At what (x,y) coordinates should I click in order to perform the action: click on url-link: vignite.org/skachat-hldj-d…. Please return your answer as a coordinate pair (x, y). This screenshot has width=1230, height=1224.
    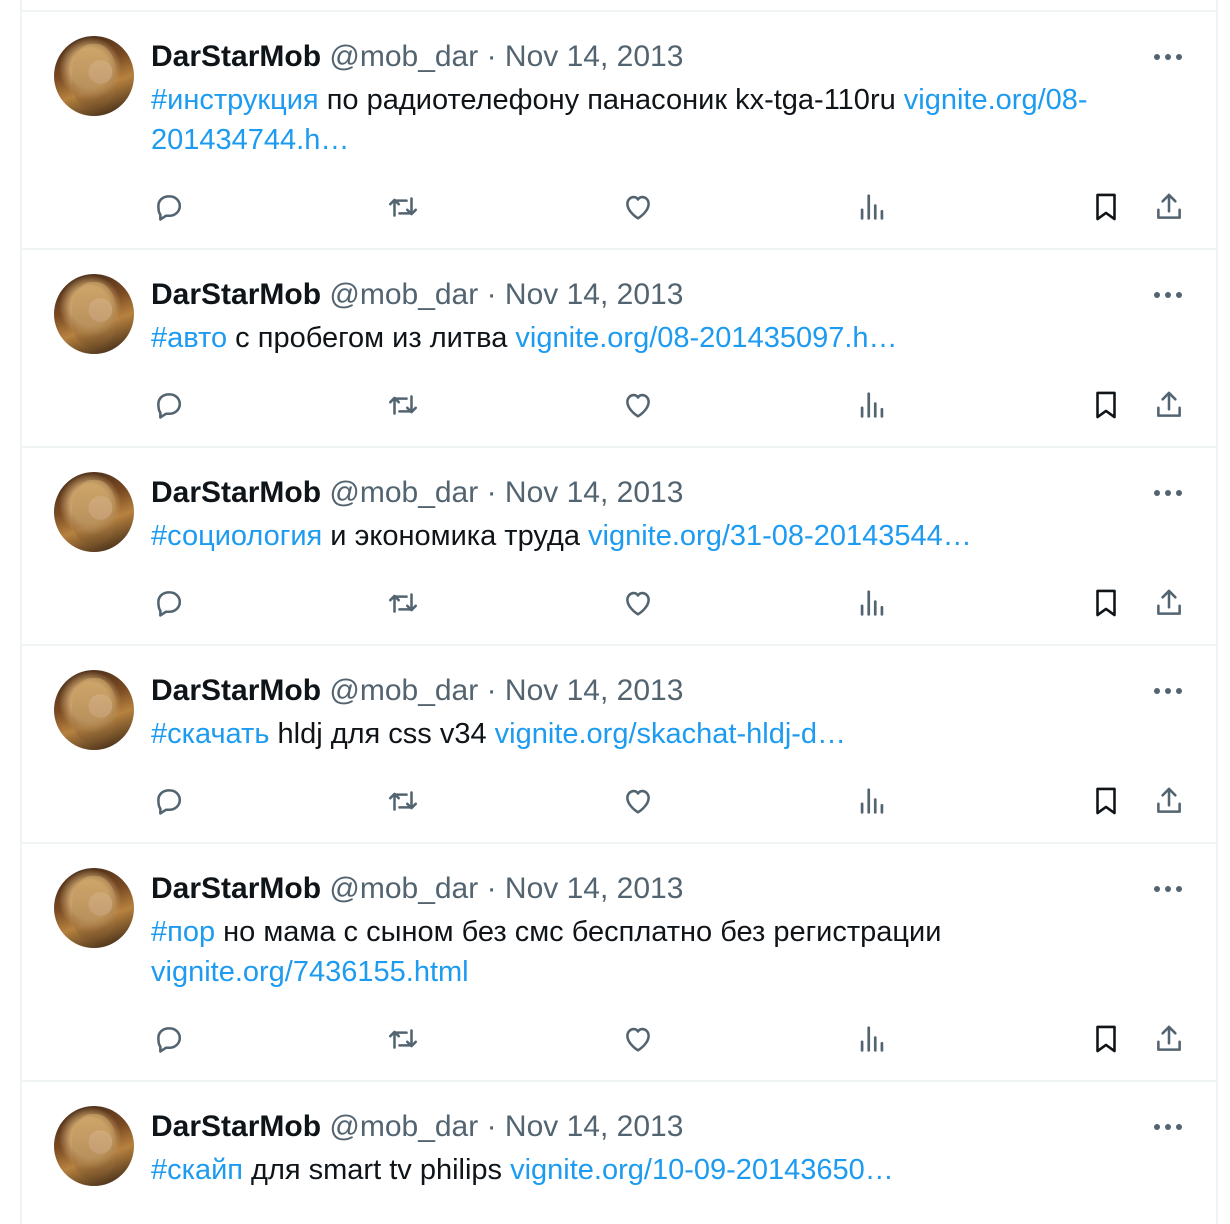
    Looking at the image, I should click on (670, 734).